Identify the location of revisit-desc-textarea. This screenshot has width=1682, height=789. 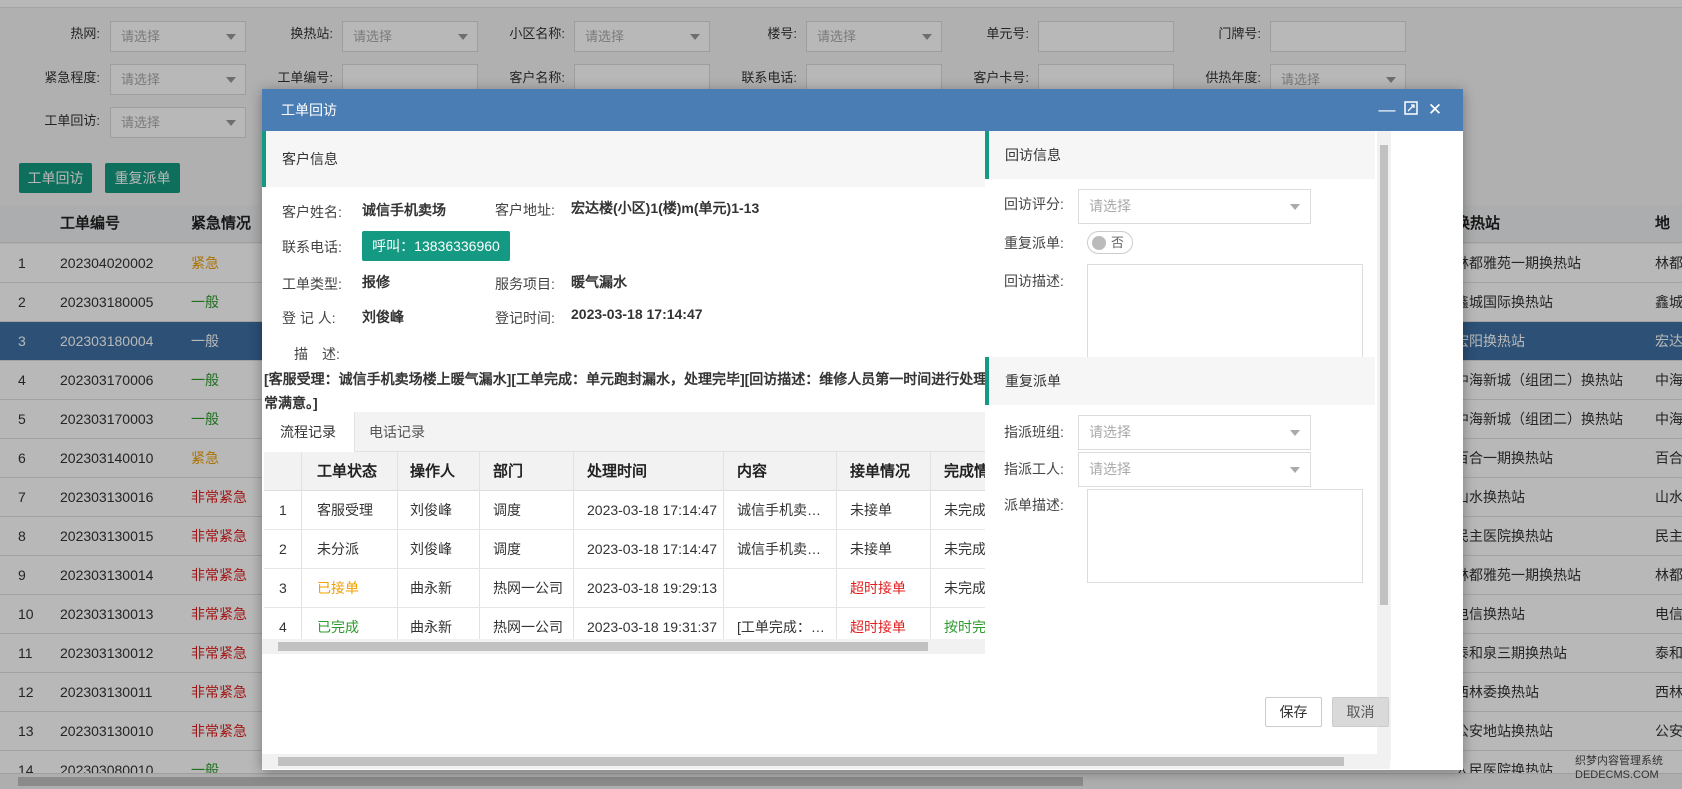
(1225, 311).